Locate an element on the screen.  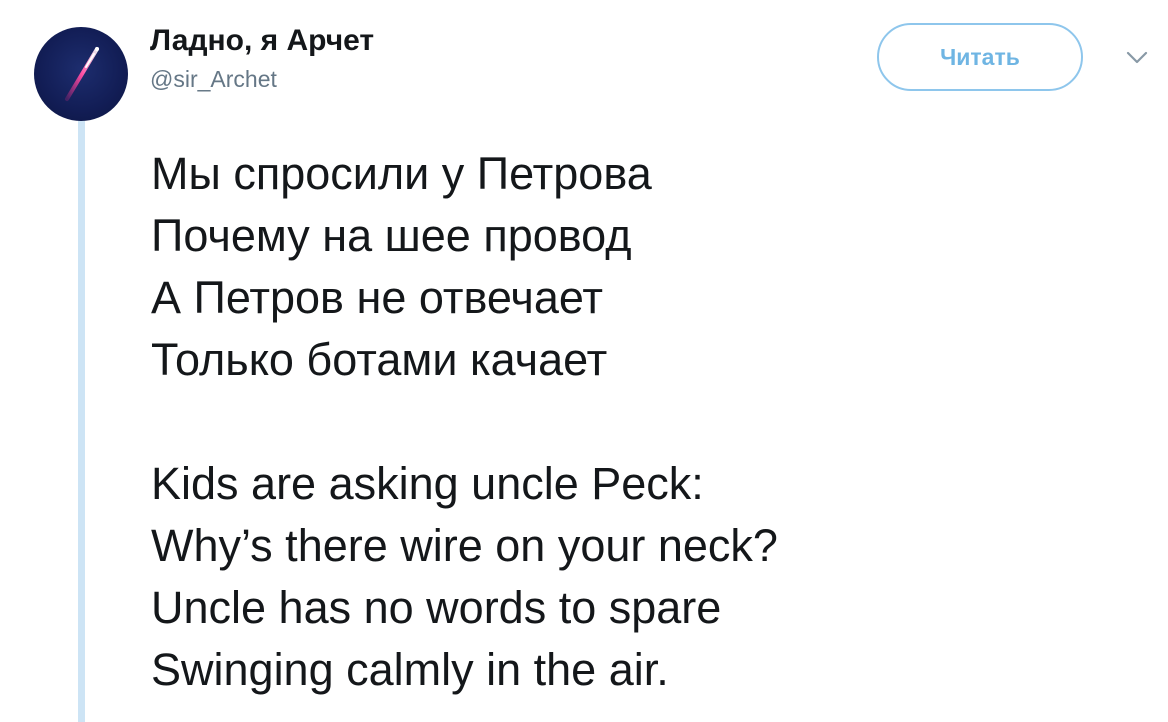
tweet-line: Uncle has no words to spare is located at coordinates (436, 607).